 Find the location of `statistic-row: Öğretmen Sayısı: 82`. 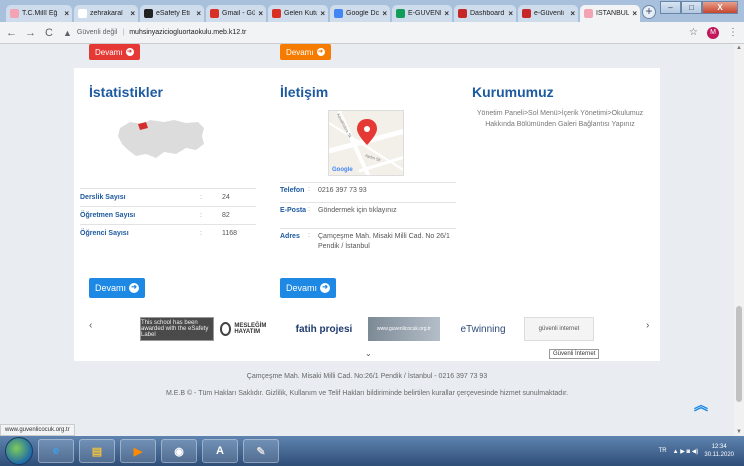

statistic-row: Öğretmen Sayısı: 82 is located at coordinates (168, 215).